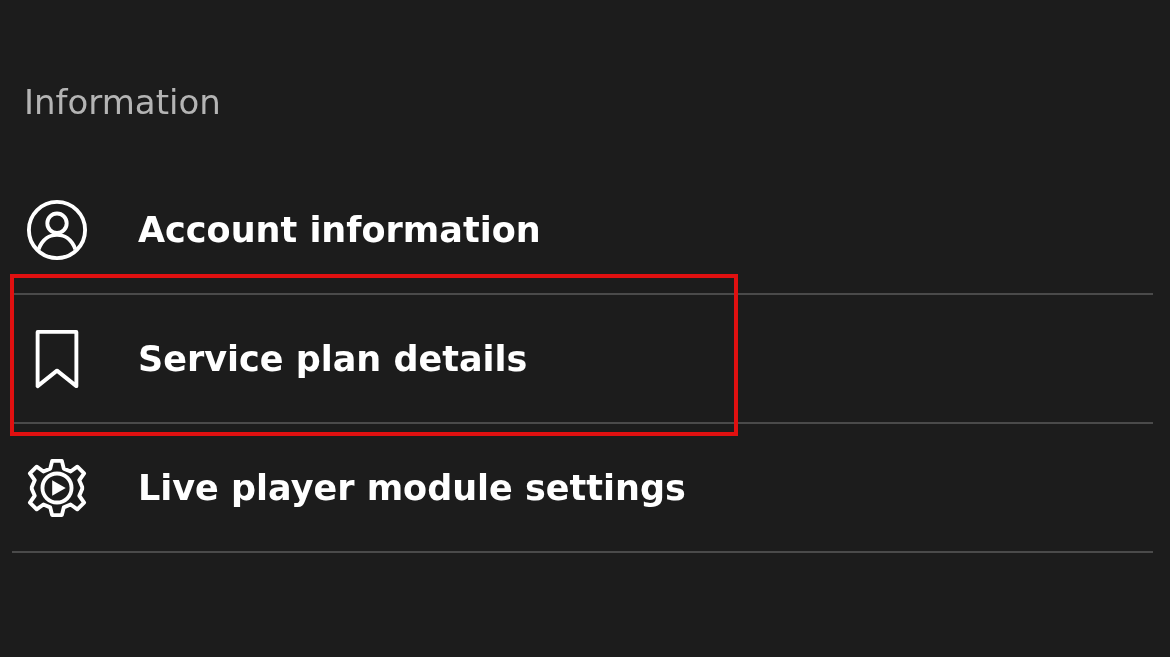 The height and width of the screenshot is (657, 1170). I want to click on gear-play-icon, so click(57, 487).